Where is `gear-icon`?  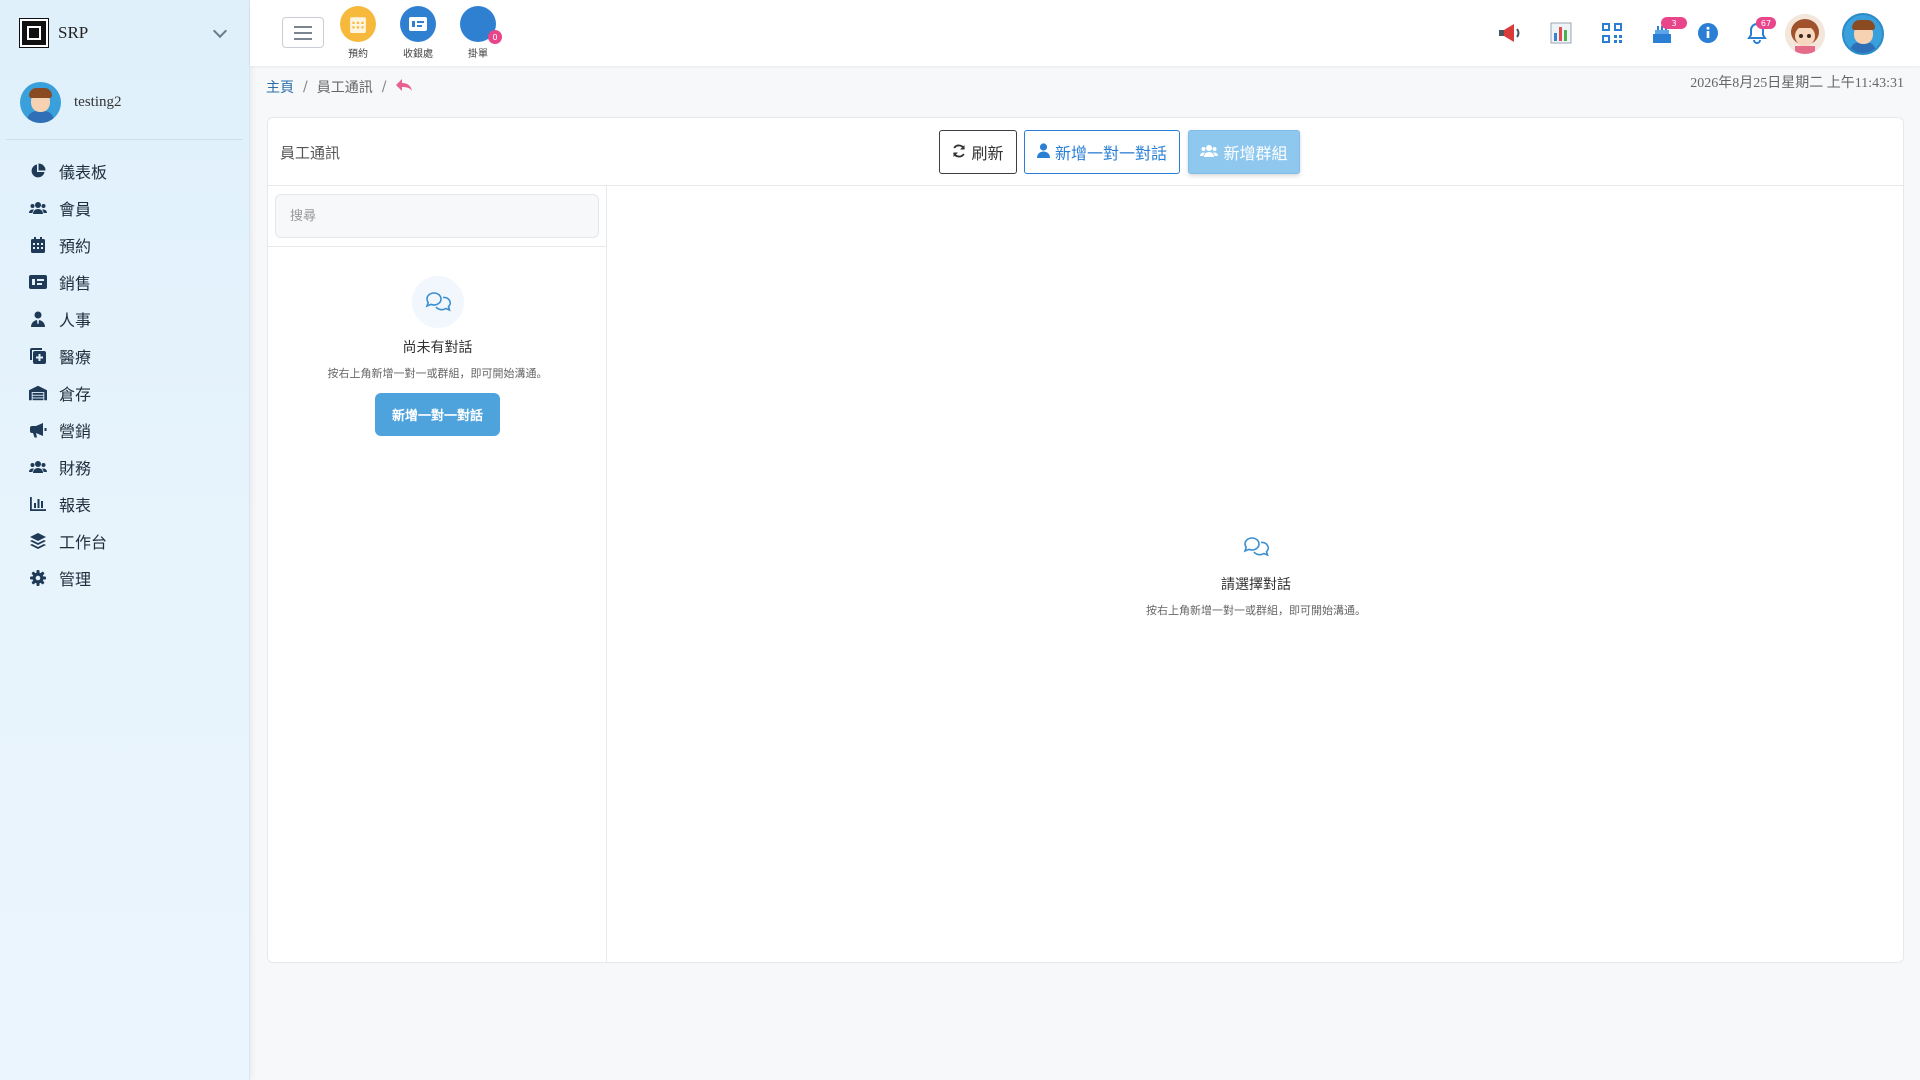
gear-icon is located at coordinates (38, 578).